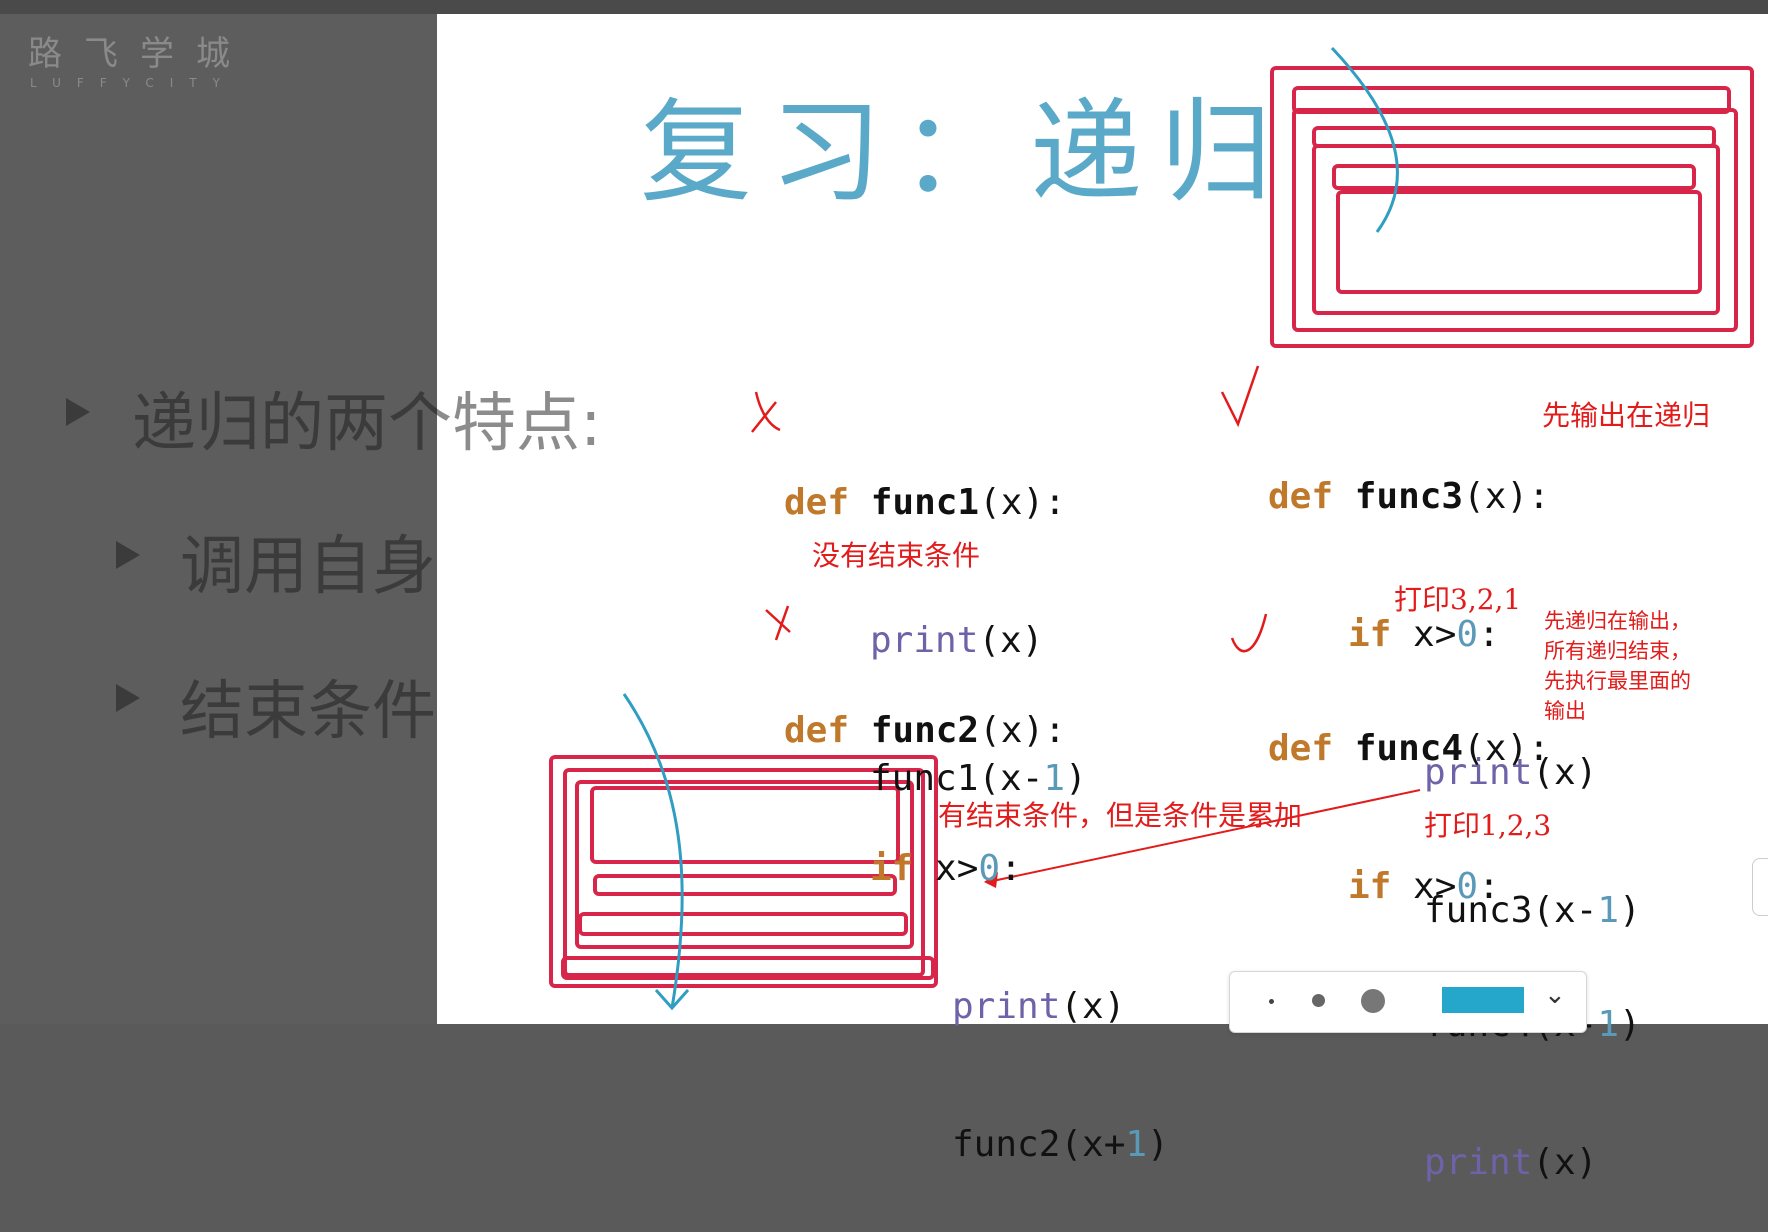 The image size is (1768, 1232). I want to click on code-function-name: func2, so click(925, 730).